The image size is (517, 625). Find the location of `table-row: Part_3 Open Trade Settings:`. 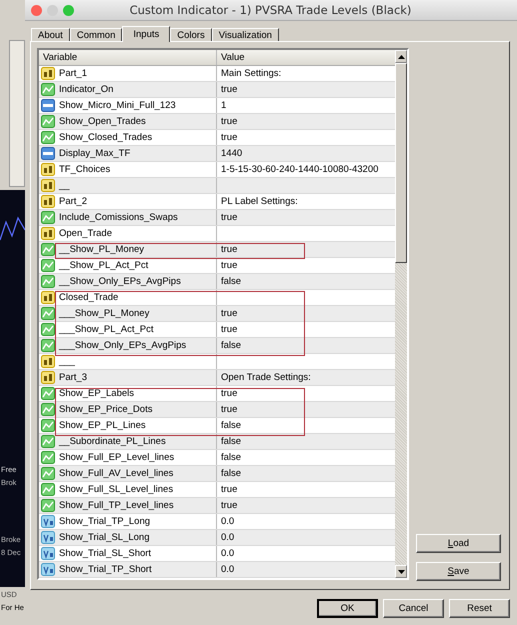

table-row: Part_3 Open Trade Settings: is located at coordinates (217, 378).